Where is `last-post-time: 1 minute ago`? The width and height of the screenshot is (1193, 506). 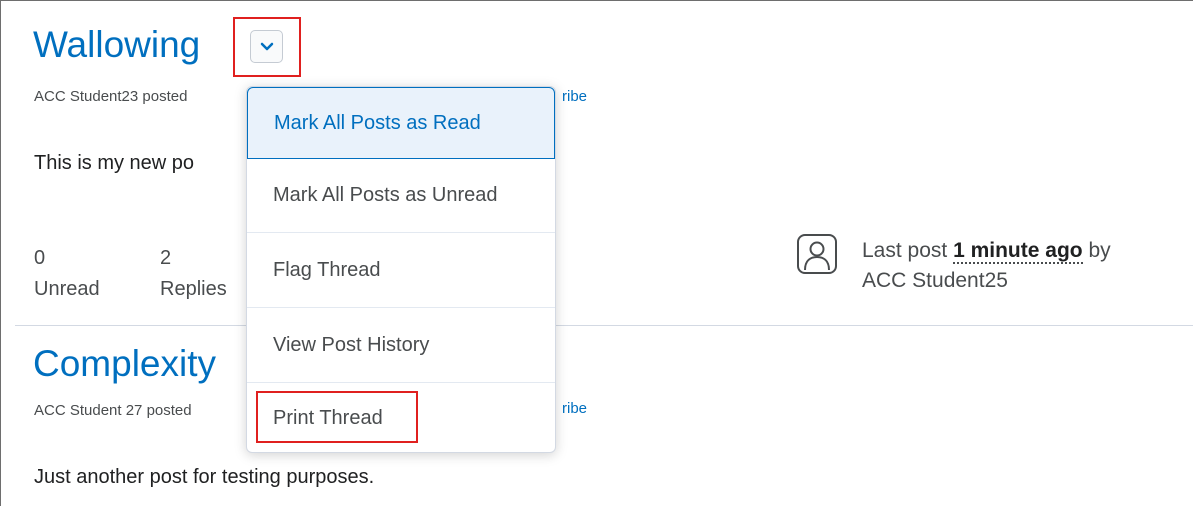
last-post-time: 1 minute ago is located at coordinates (1018, 251).